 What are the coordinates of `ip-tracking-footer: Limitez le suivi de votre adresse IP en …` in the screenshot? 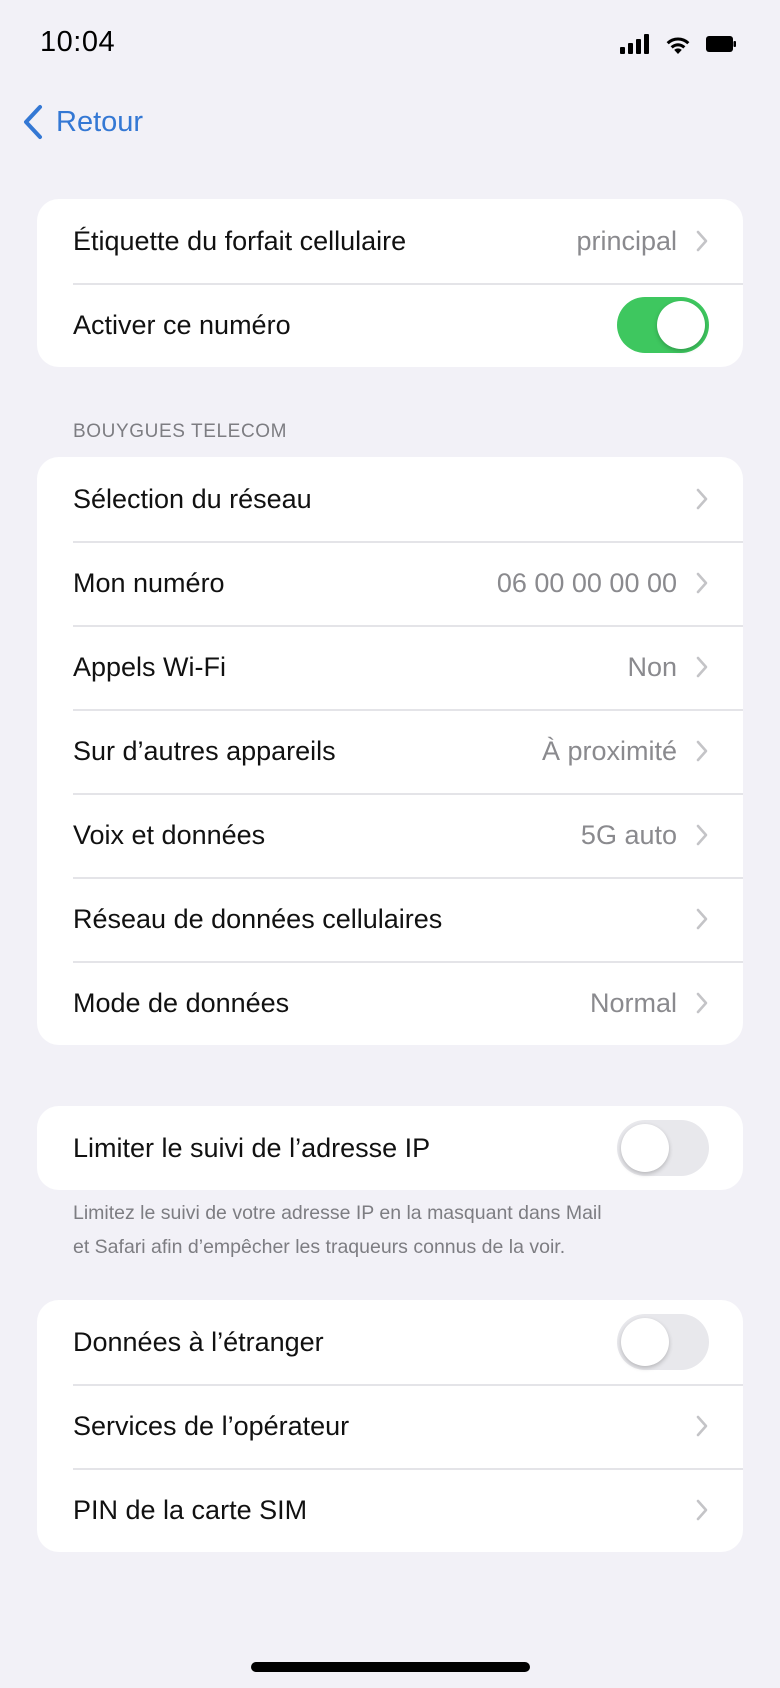 It's located at (393, 1230).